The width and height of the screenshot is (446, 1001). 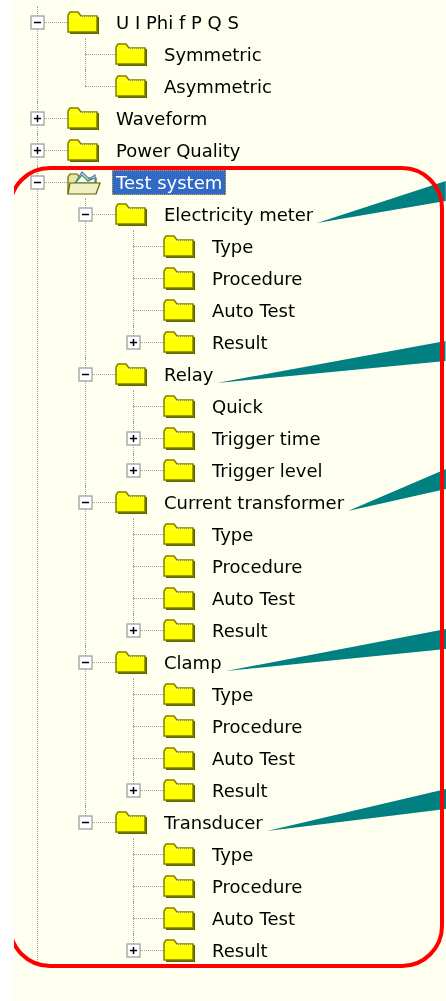 I want to click on tree-item: Asymmetric, so click(x=218, y=86).